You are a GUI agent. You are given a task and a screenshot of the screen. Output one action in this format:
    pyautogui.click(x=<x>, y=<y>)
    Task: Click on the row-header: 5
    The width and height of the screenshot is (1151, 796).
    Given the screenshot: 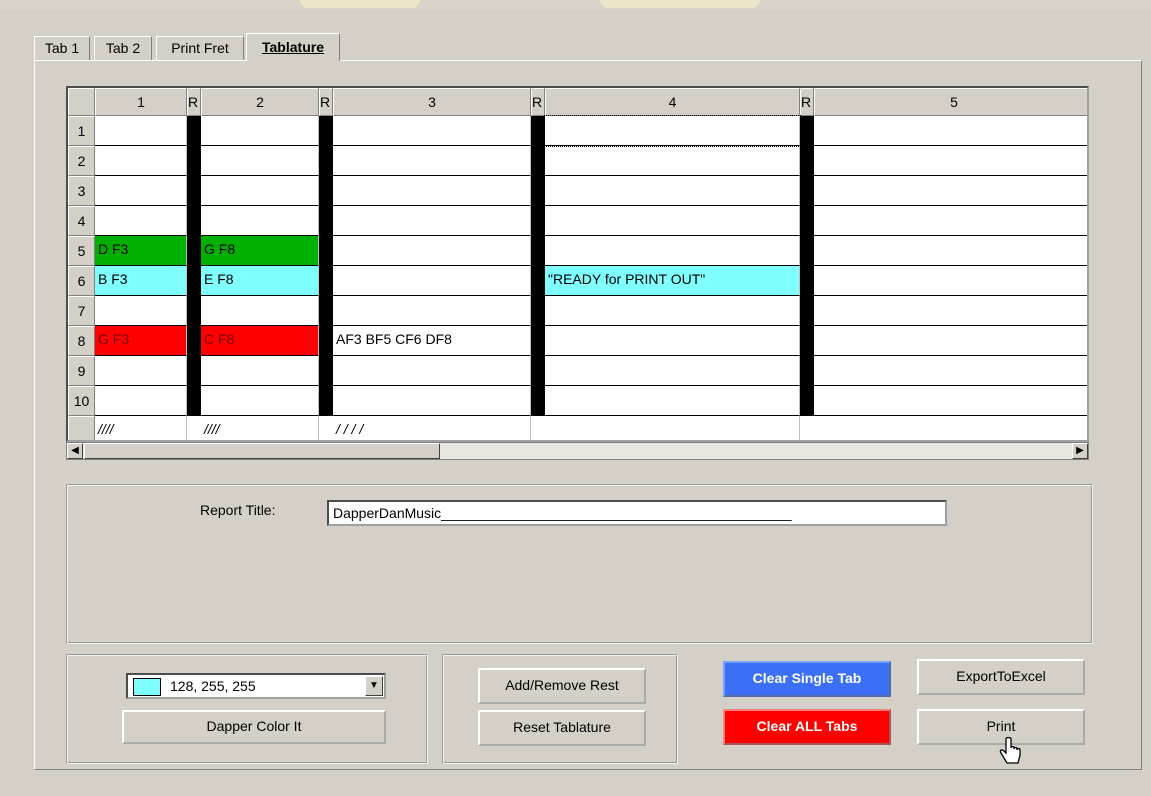 What is the action you would take?
    pyautogui.click(x=81, y=251)
    